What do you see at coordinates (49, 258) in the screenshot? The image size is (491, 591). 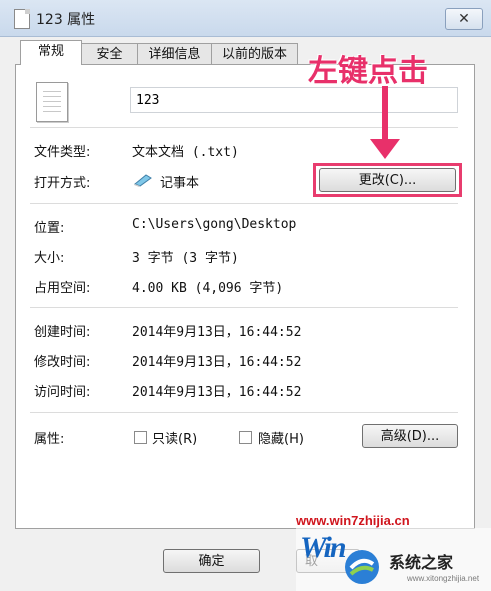 I see `size-label: 大小:` at bounding box center [49, 258].